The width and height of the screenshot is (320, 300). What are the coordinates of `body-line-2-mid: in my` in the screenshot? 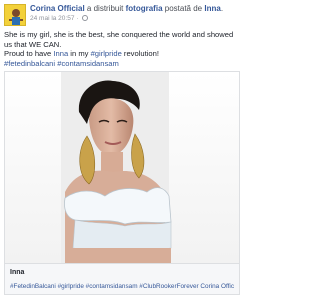 It's located at (79, 53).